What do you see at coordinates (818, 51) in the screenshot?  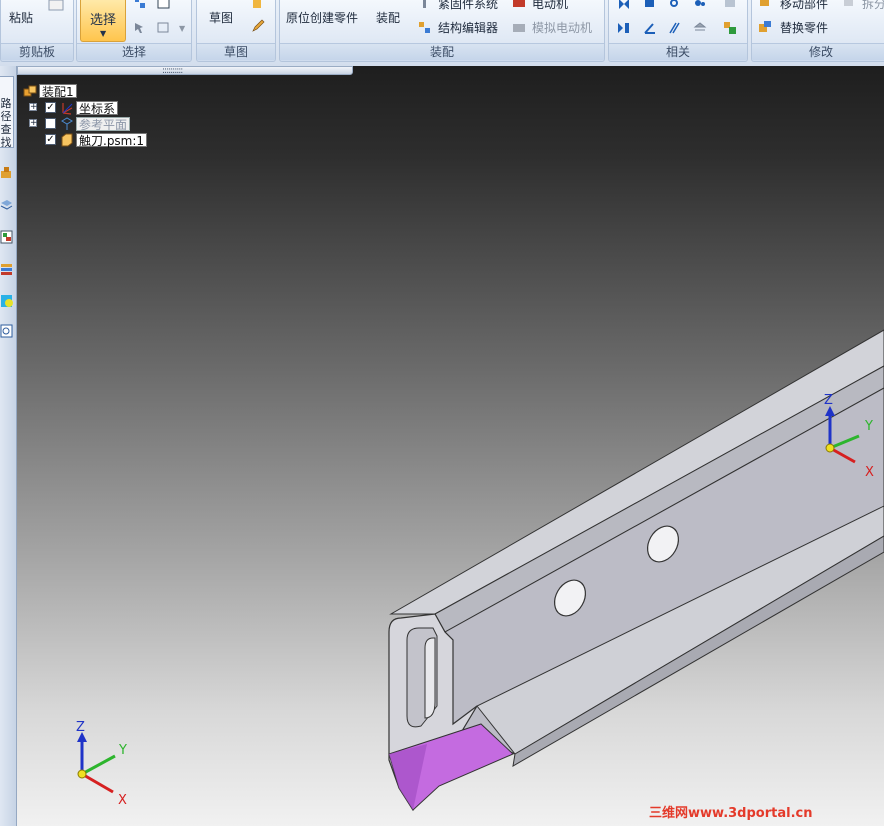 I see `modify-group-title: 修改` at bounding box center [818, 51].